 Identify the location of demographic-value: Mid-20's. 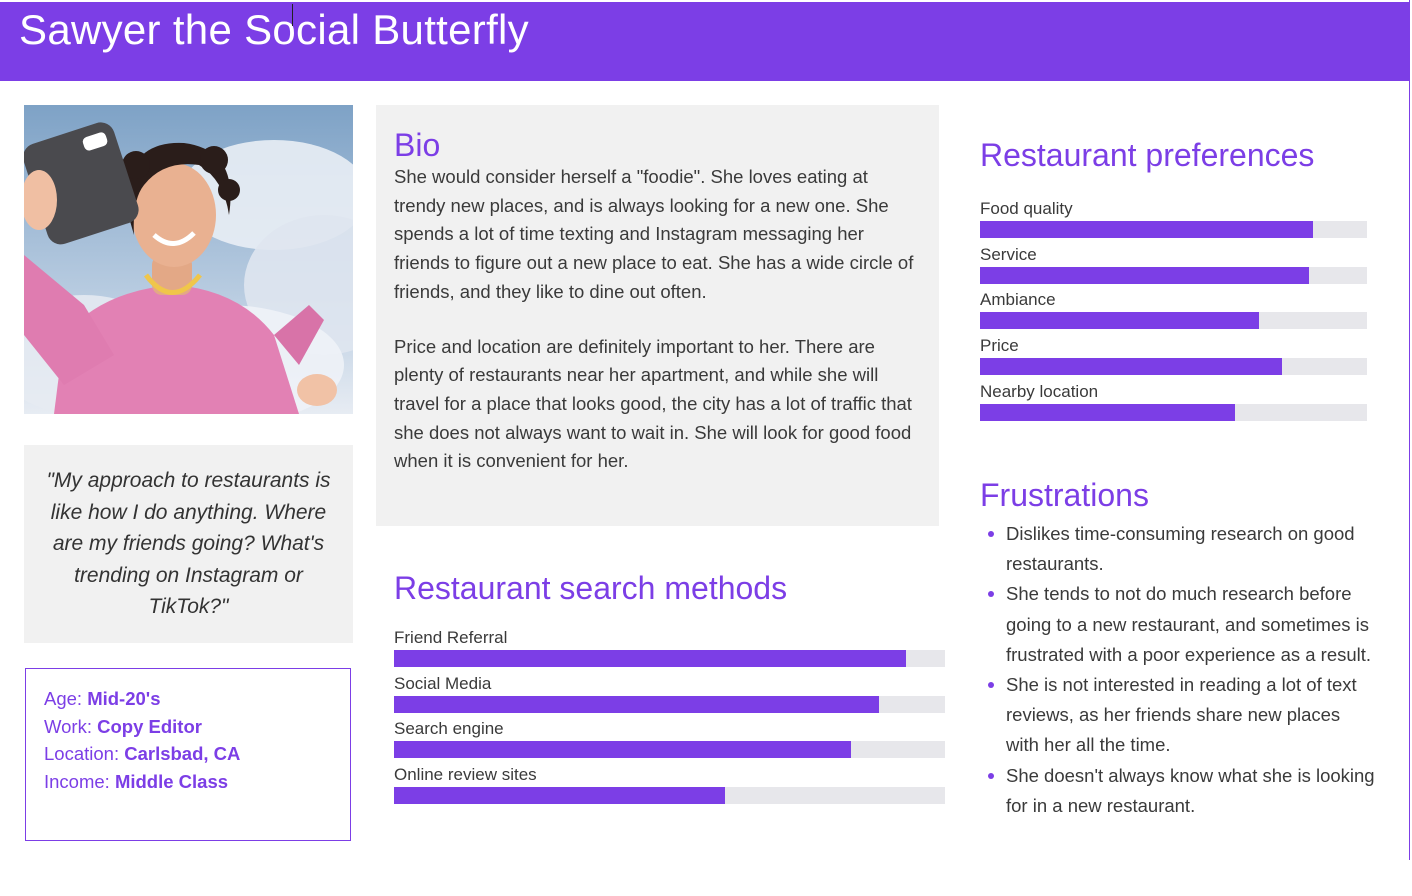
(124, 698).